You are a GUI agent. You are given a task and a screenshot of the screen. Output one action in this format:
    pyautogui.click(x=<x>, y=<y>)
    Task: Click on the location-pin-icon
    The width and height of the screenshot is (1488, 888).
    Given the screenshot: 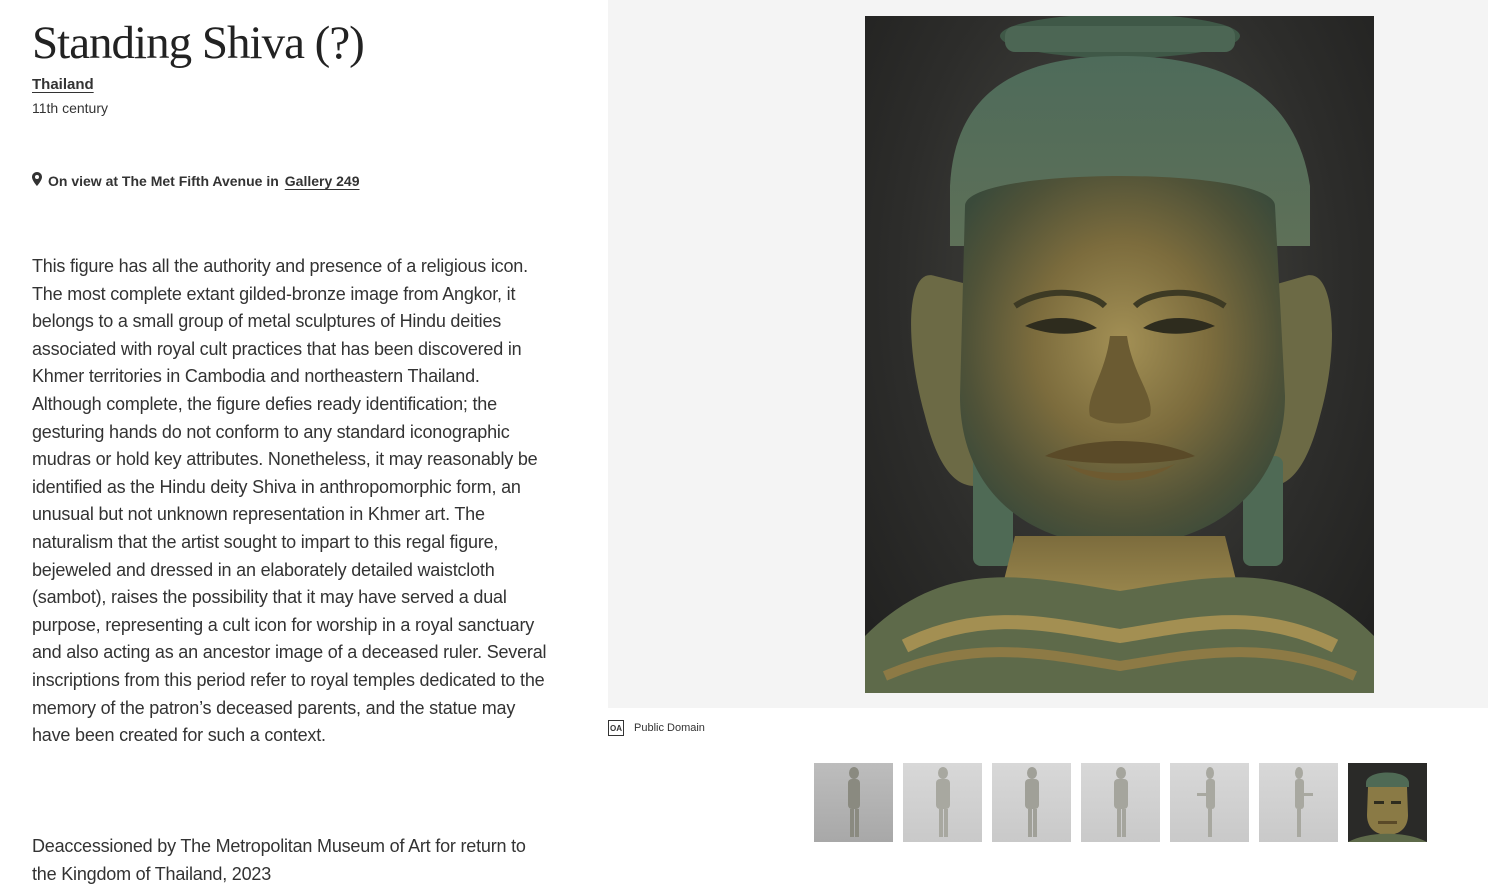 What is the action you would take?
    pyautogui.click(x=37, y=180)
    